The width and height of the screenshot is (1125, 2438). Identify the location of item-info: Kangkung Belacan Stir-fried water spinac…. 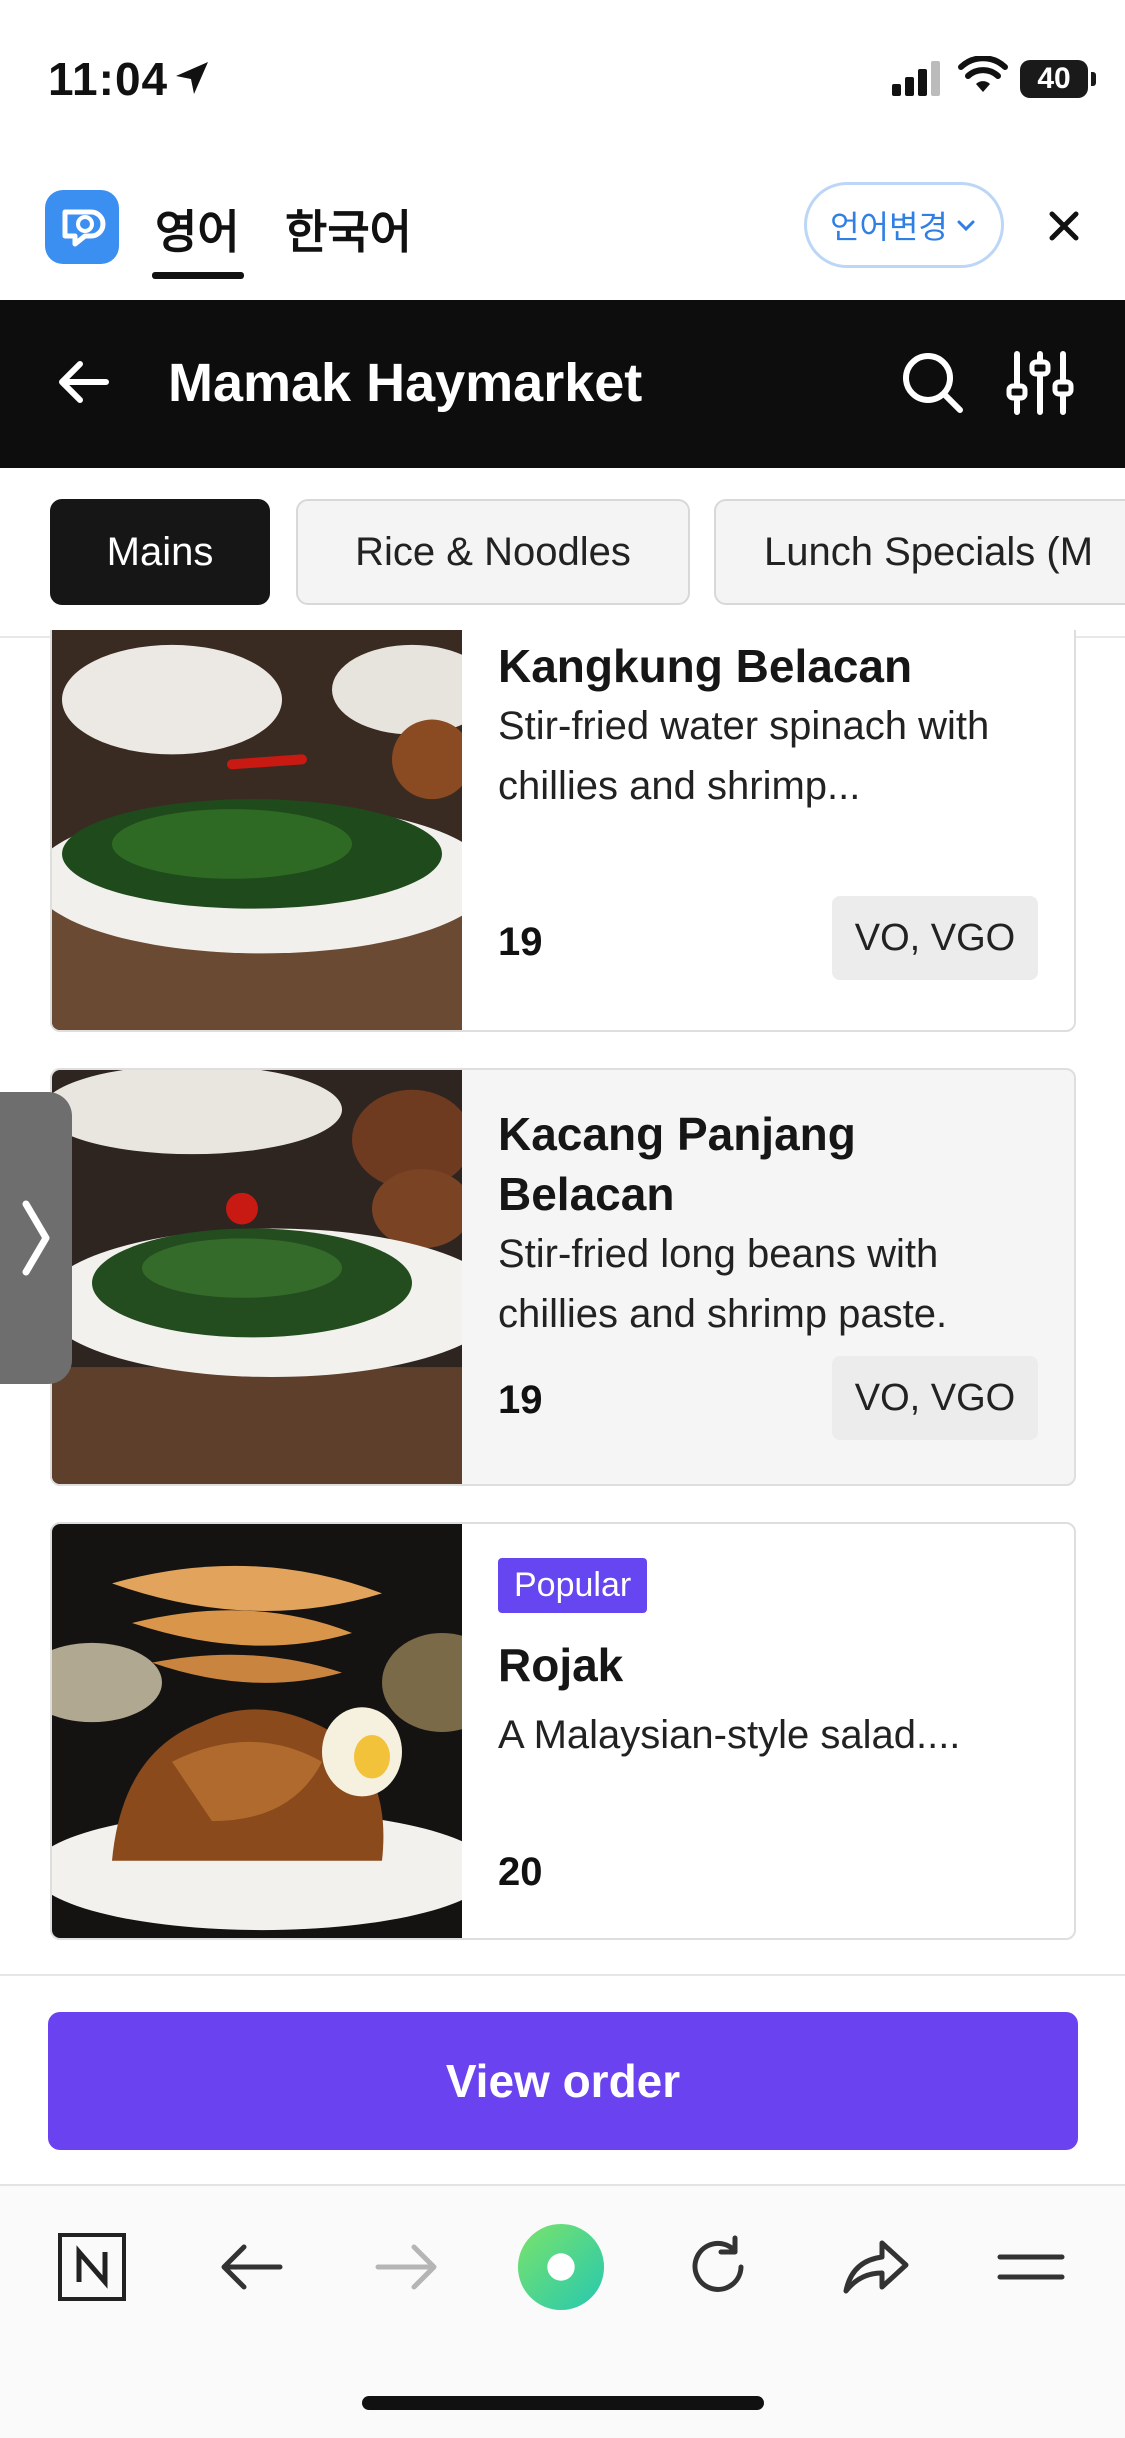
(768, 726).